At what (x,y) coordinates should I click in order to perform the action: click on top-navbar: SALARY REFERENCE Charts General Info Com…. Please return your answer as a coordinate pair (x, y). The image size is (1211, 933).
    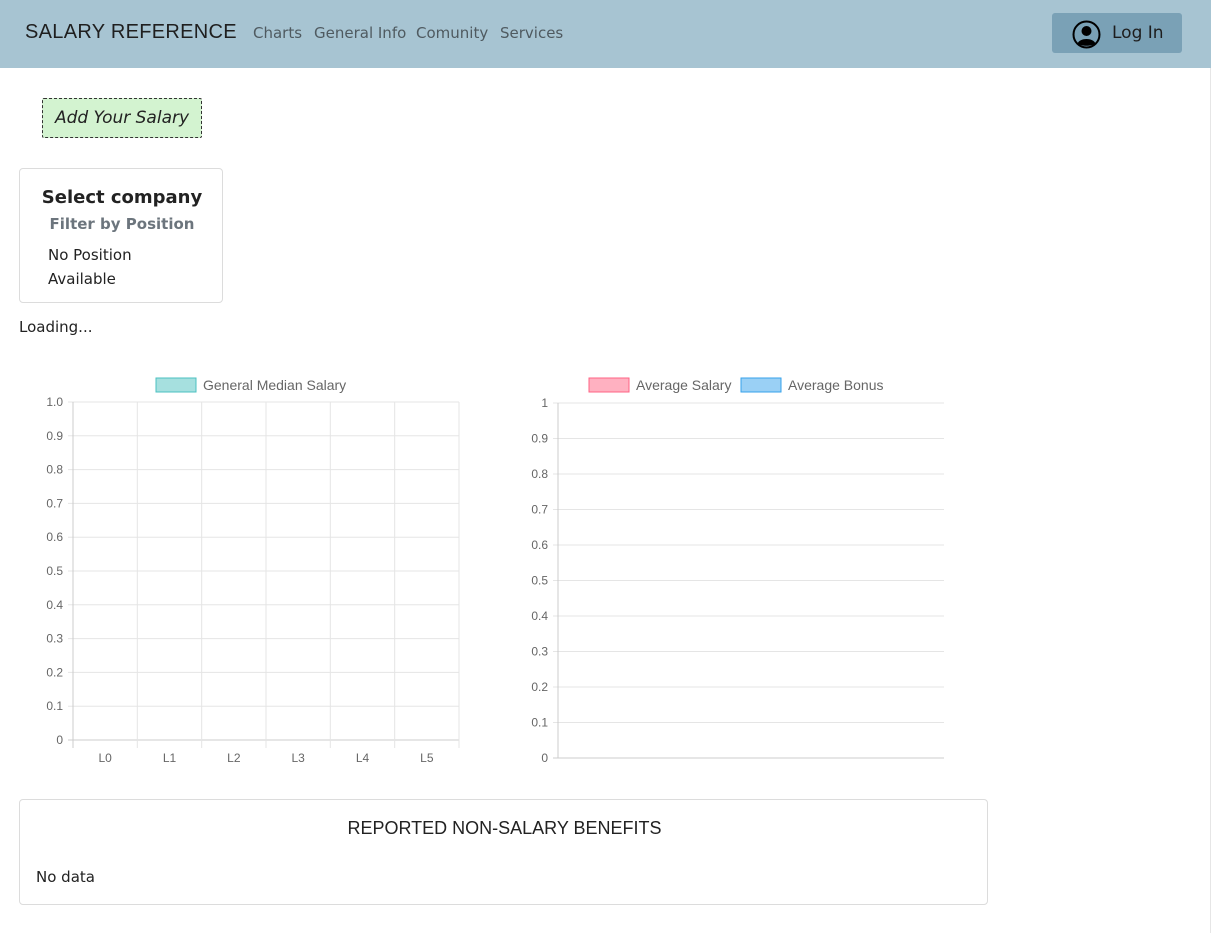
    Looking at the image, I should click on (605, 34).